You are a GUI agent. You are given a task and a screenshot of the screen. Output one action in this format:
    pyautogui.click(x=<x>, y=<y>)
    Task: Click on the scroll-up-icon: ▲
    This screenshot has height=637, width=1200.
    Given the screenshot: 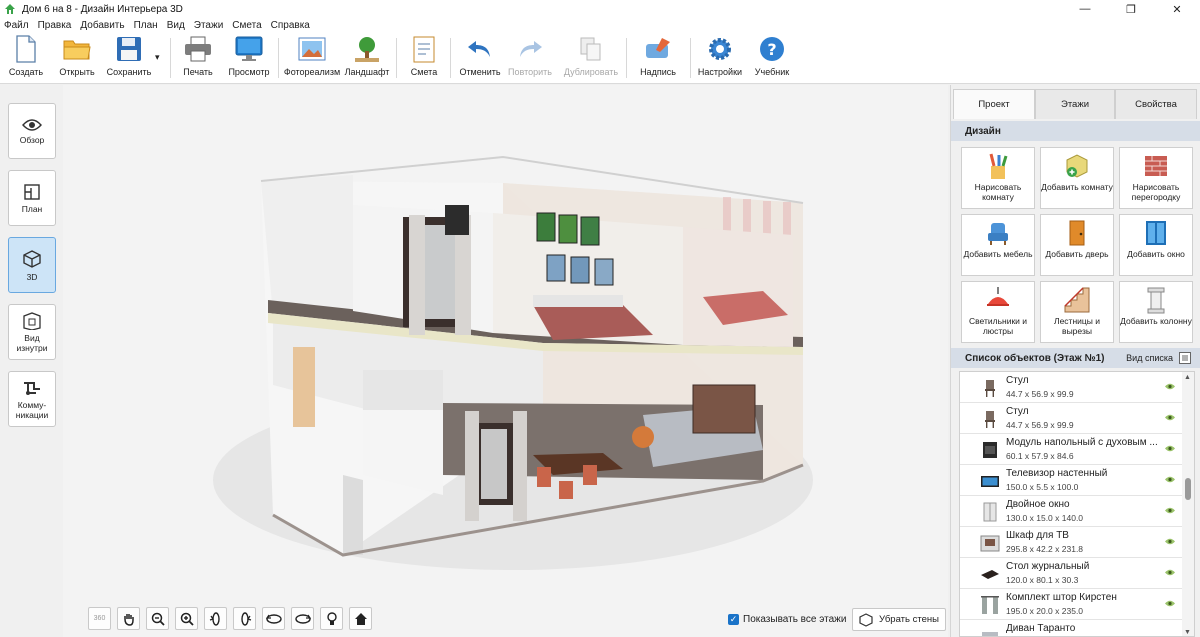 What is the action you would take?
    pyautogui.click(x=1187, y=377)
    